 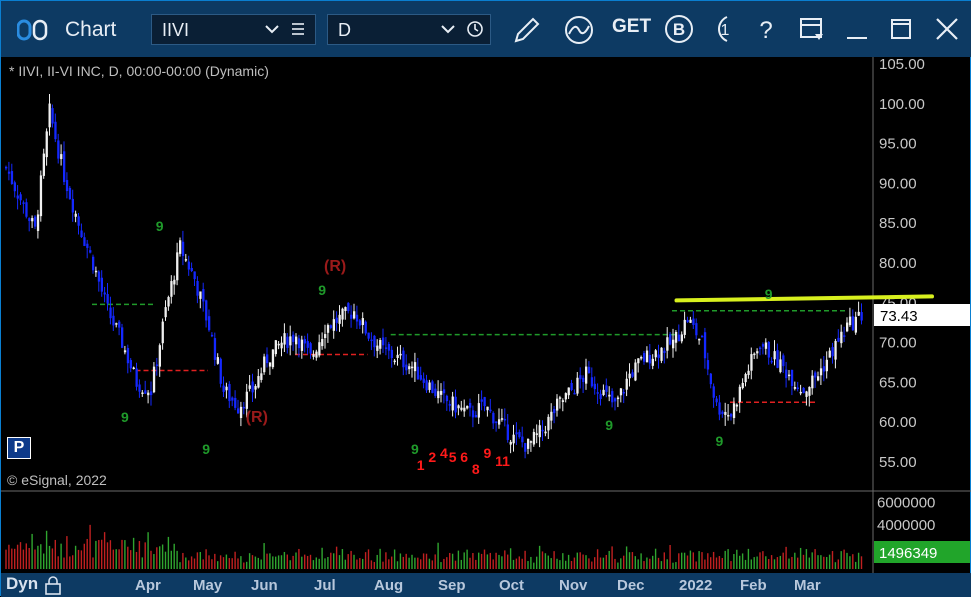 What do you see at coordinates (898, 462) in the screenshot?
I see `price-tick-label: 55.00` at bounding box center [898, 462].